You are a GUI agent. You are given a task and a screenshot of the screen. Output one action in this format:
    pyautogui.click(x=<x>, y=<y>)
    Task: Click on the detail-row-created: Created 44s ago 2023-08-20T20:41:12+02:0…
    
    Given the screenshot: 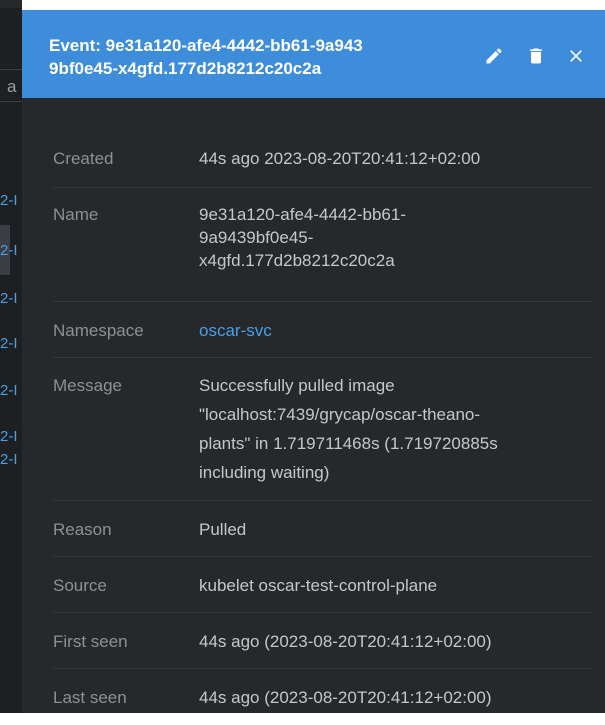 What is the action you would take?
    pyautogui.click(x=323, y=158)
    